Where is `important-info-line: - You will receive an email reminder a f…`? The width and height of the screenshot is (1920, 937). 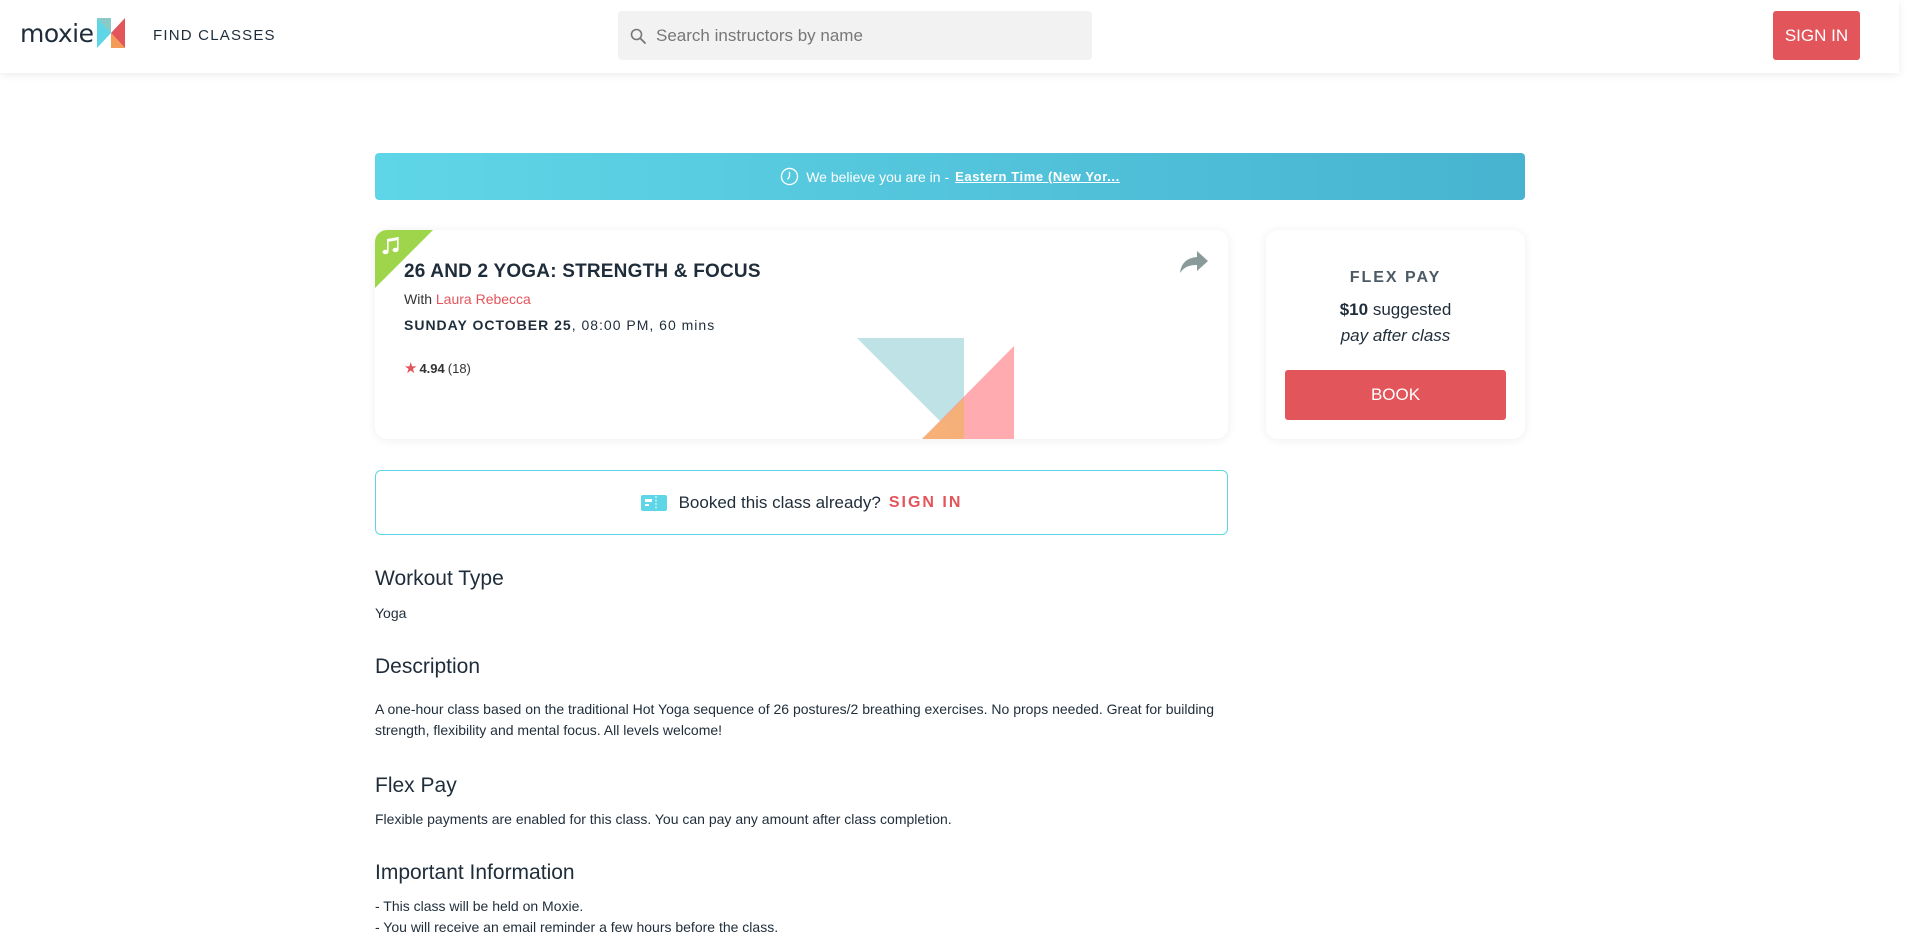
important-info-line: - You will receive an email reminder a f… is located at coordinates (577, 927).